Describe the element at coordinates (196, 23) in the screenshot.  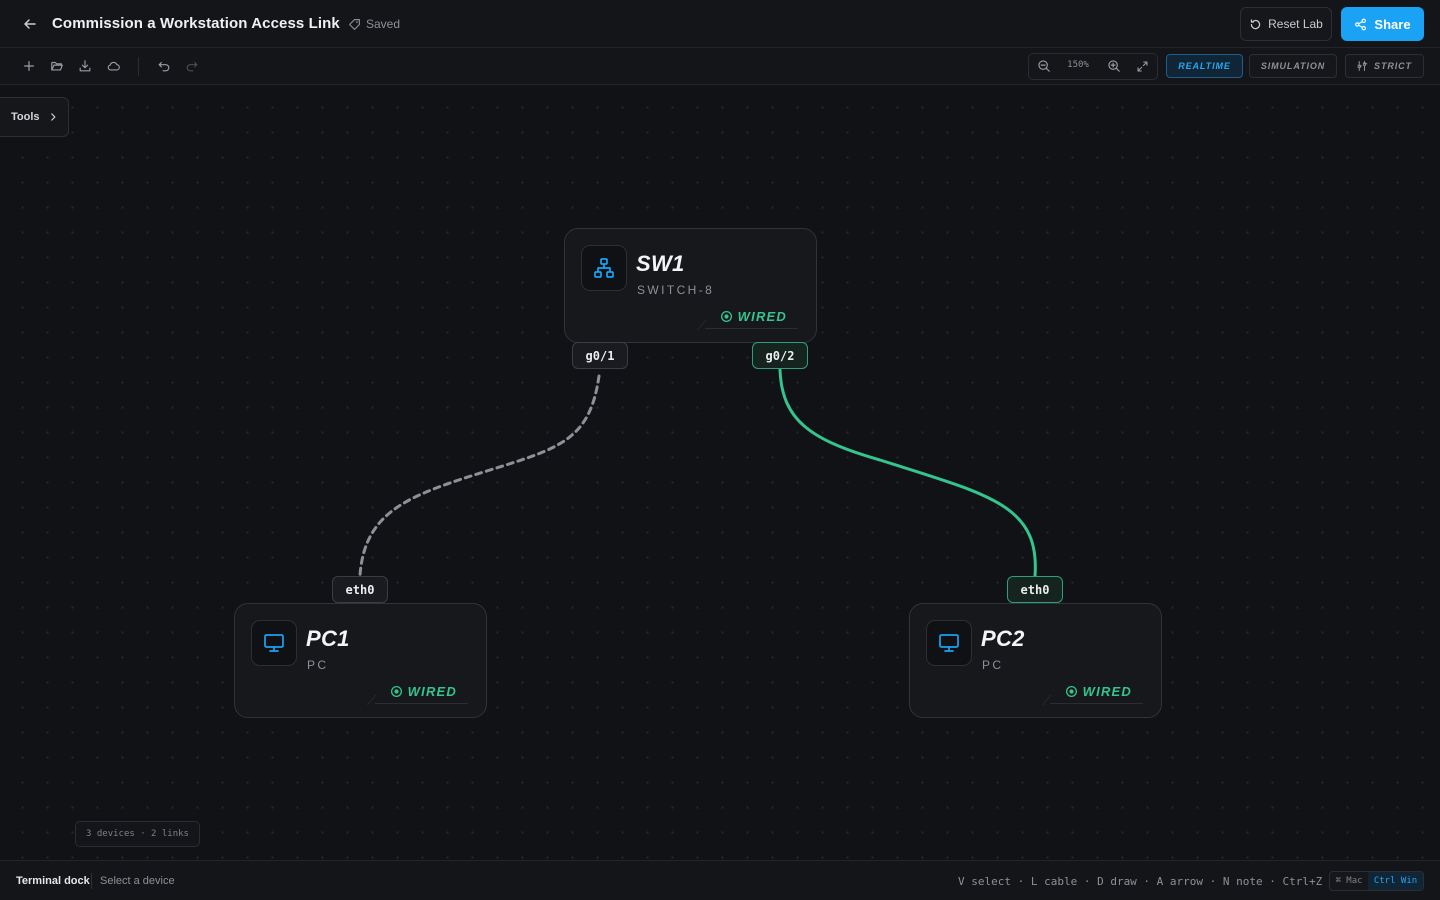
I see `page-title: Commission a Workstation Access Link` at that location.